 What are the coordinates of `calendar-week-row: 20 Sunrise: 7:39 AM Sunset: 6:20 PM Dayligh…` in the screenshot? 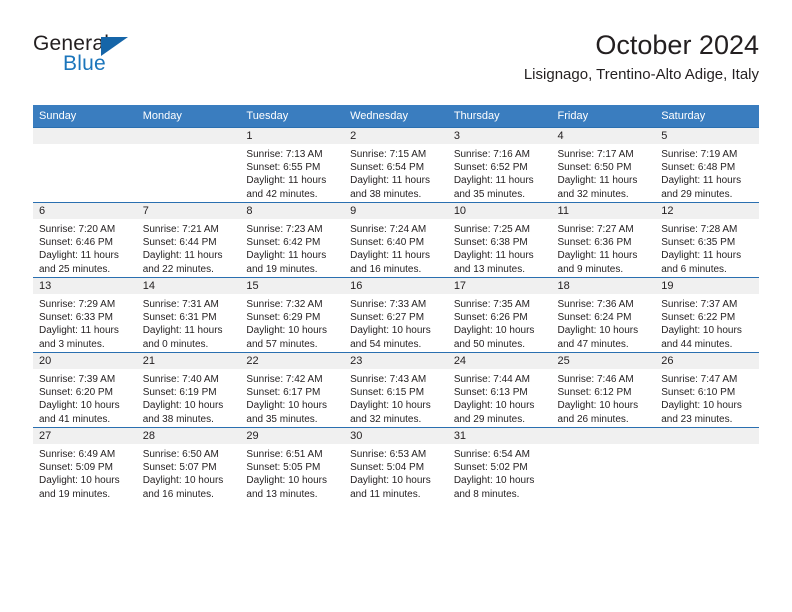 It's located at (396, 390).